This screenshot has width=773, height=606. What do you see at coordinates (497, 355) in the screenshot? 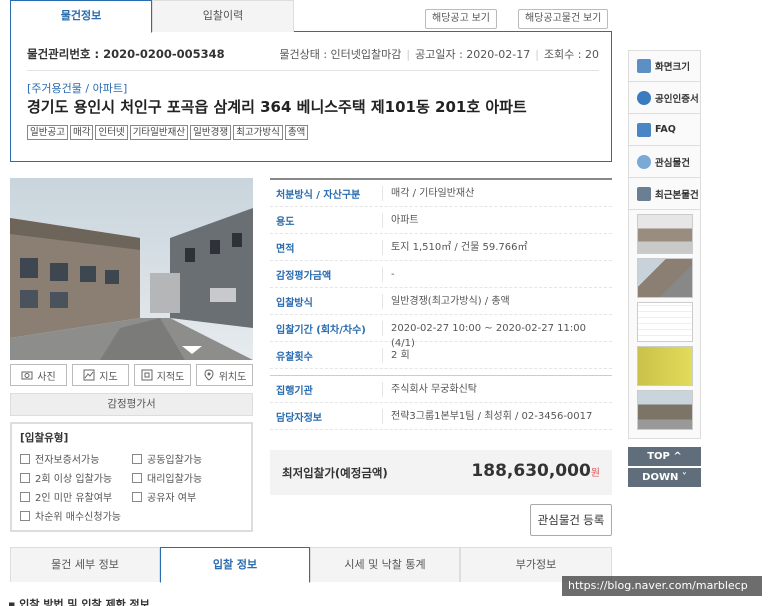
I see `detail-value: 2 회` at bounding box center [497, 355].